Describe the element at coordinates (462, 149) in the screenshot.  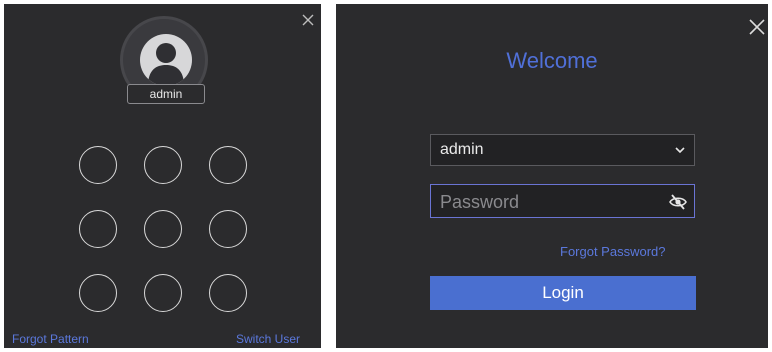
I see `username-select-value: admin` at that location.